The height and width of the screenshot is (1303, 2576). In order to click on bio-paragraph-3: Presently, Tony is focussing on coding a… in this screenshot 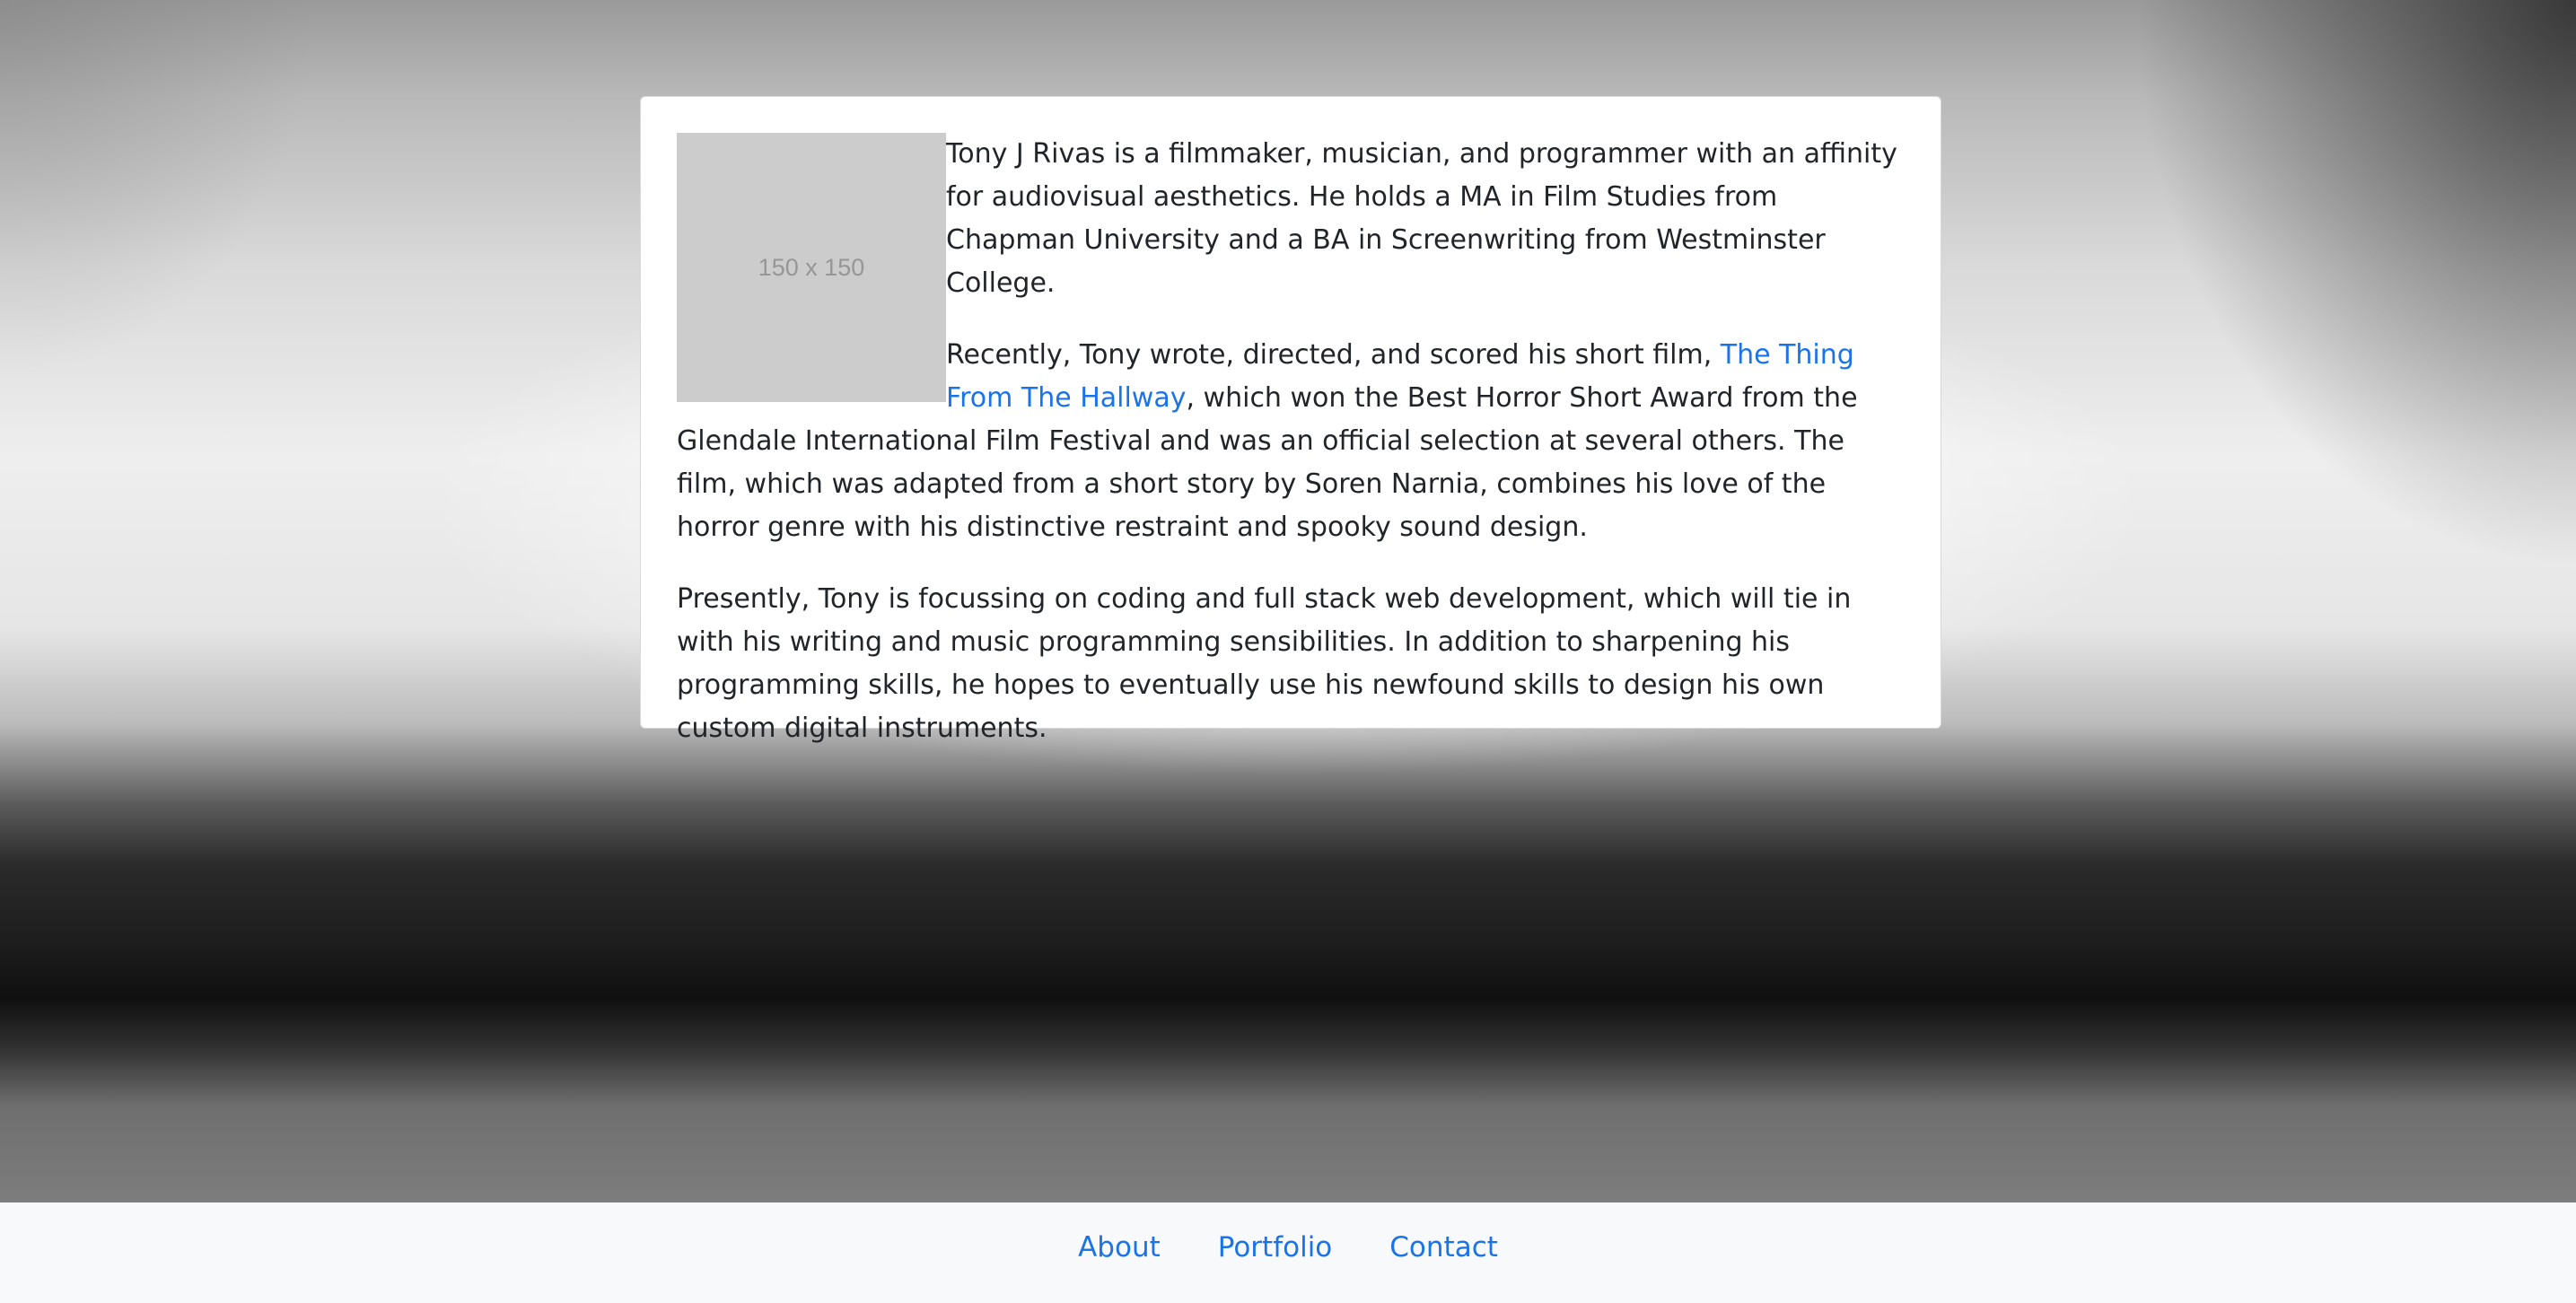, I will do `click(1264, 664)`.